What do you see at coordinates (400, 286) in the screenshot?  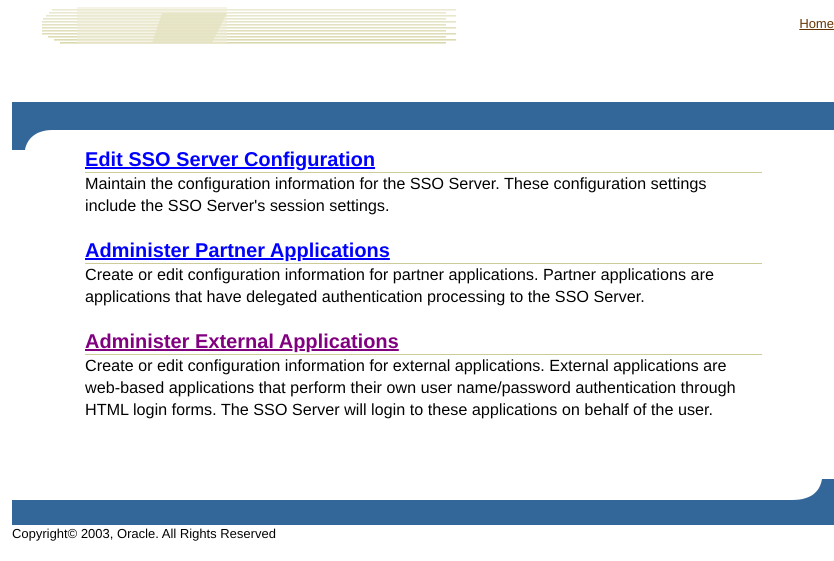 I see `section-description: Create or edit configuration information for partner applications. Partner applications are applications that have delegated authentication processing to the SSO Server.` at bounding box center [400, 286].